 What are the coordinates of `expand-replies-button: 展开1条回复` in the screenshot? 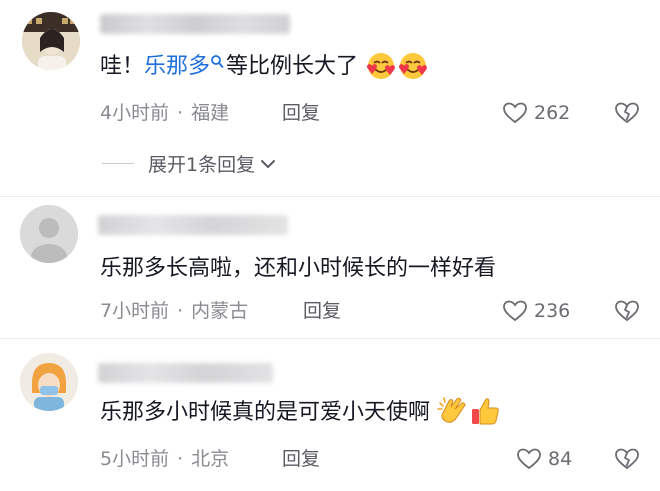 It's located at (189, 163).